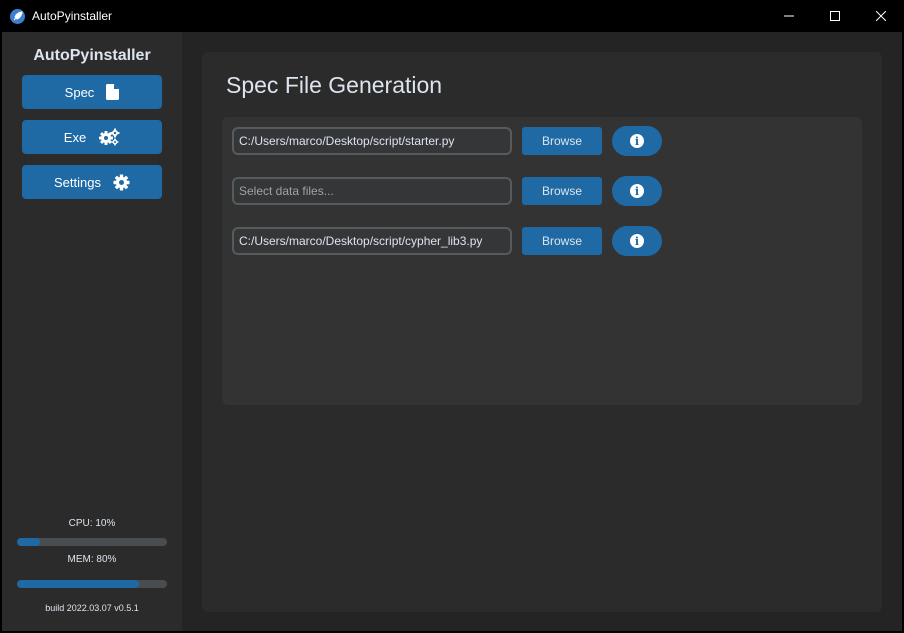  Describe the element at coordinates (562, 191) in the screenshot. I see `browse-data-button: Browse` at that location.